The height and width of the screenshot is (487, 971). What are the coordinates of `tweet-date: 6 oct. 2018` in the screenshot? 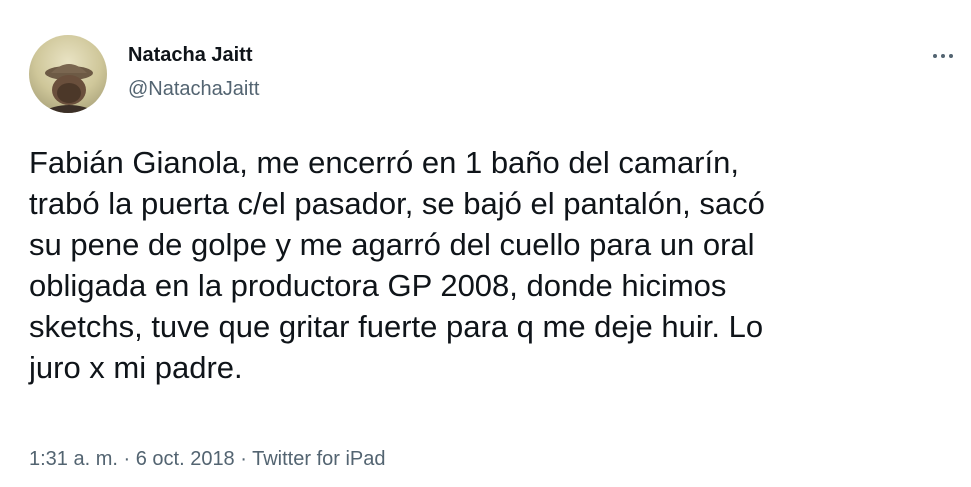 It's located at (185, 459).